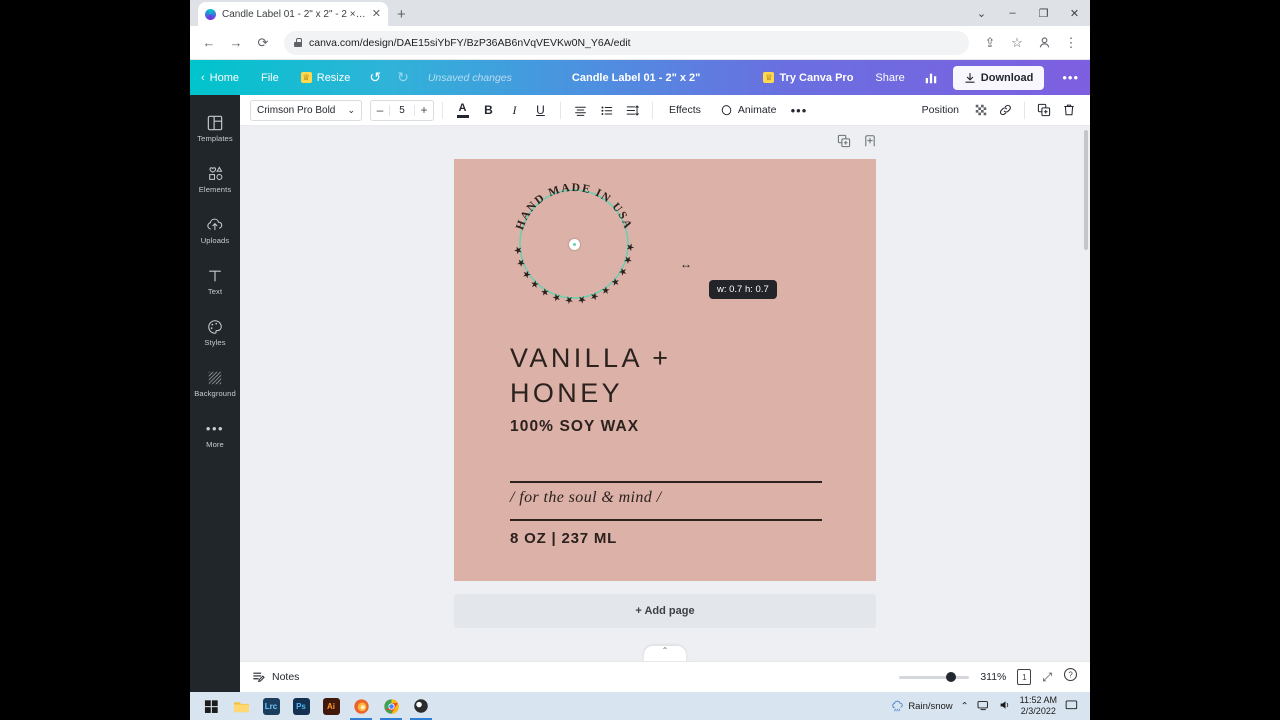 The width and height of the screenshot is (1280, 720). I want to click on notification-icon, so click(1071, 706).